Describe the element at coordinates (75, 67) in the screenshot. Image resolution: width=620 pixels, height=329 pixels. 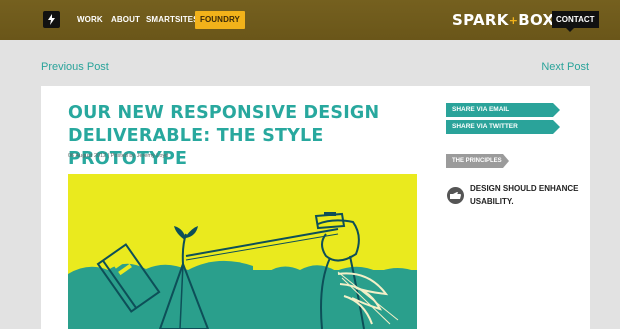
I see `previous-post-link: Previous Post` at that location.